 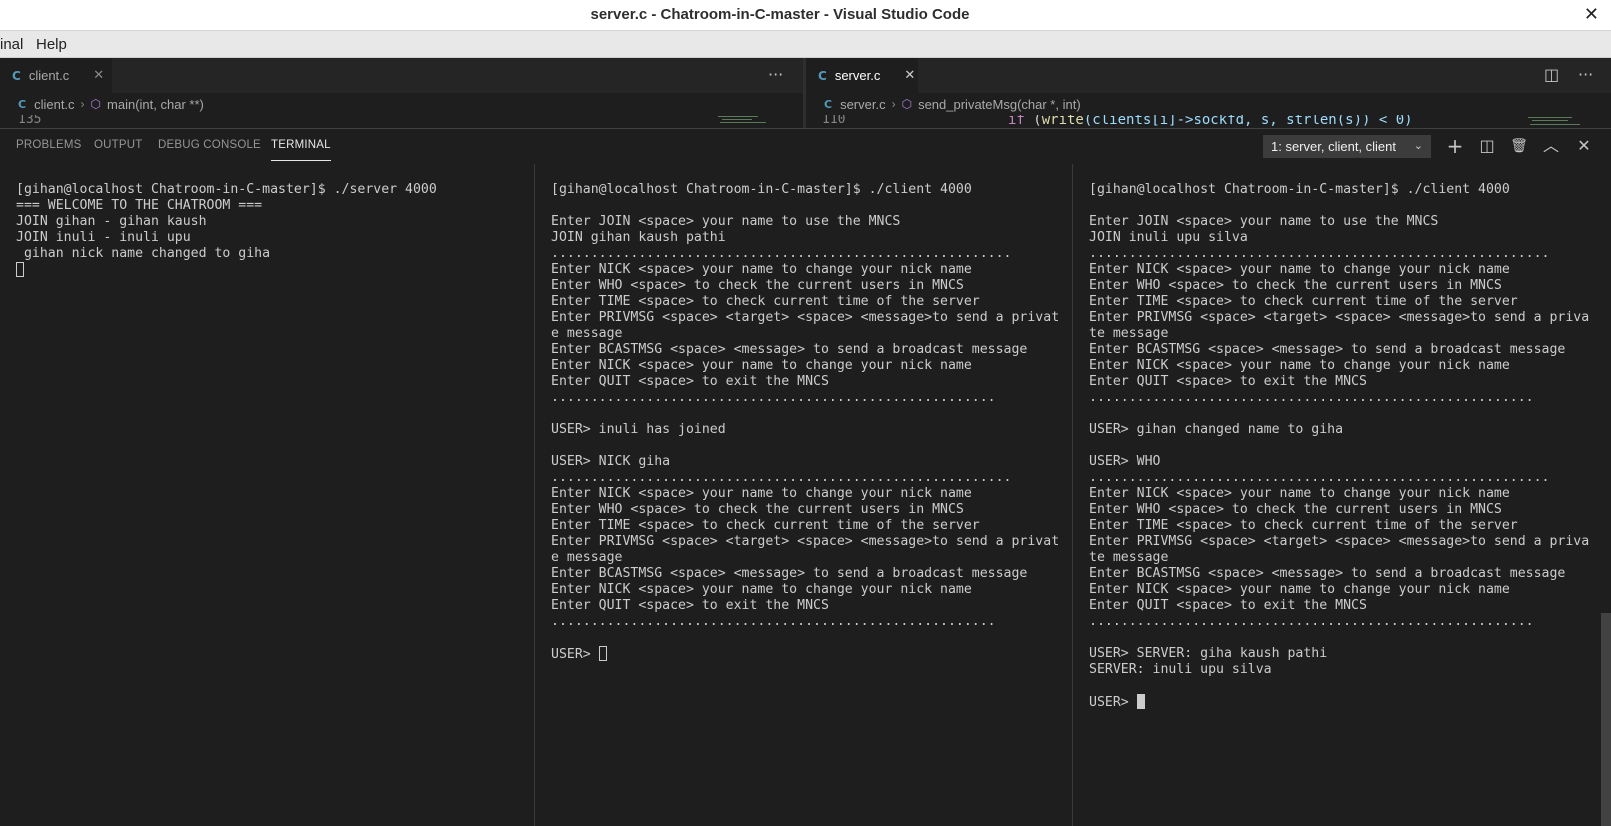 I want to click on tab-label: server.c, so click(x=857, y=75).